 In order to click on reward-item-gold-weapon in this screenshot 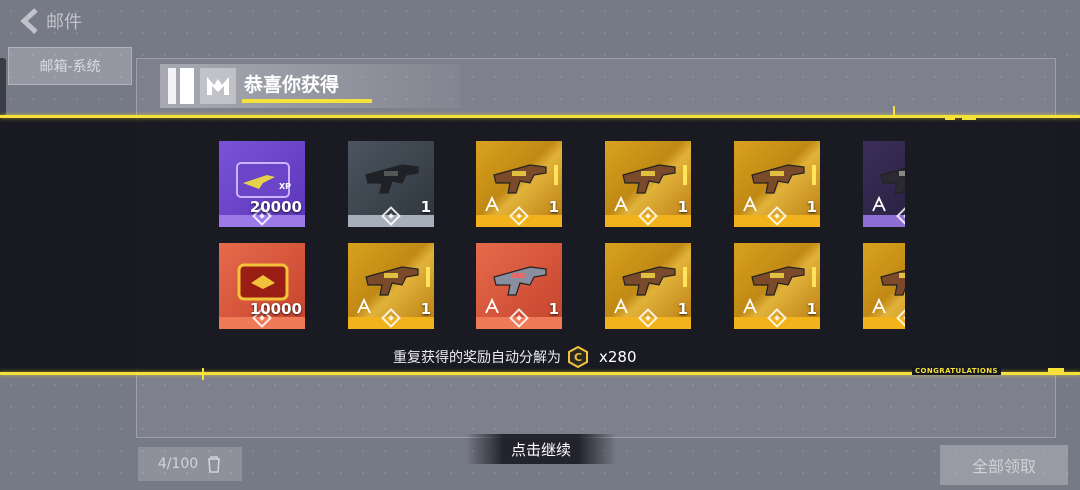, I will do `click(884, 286)`.